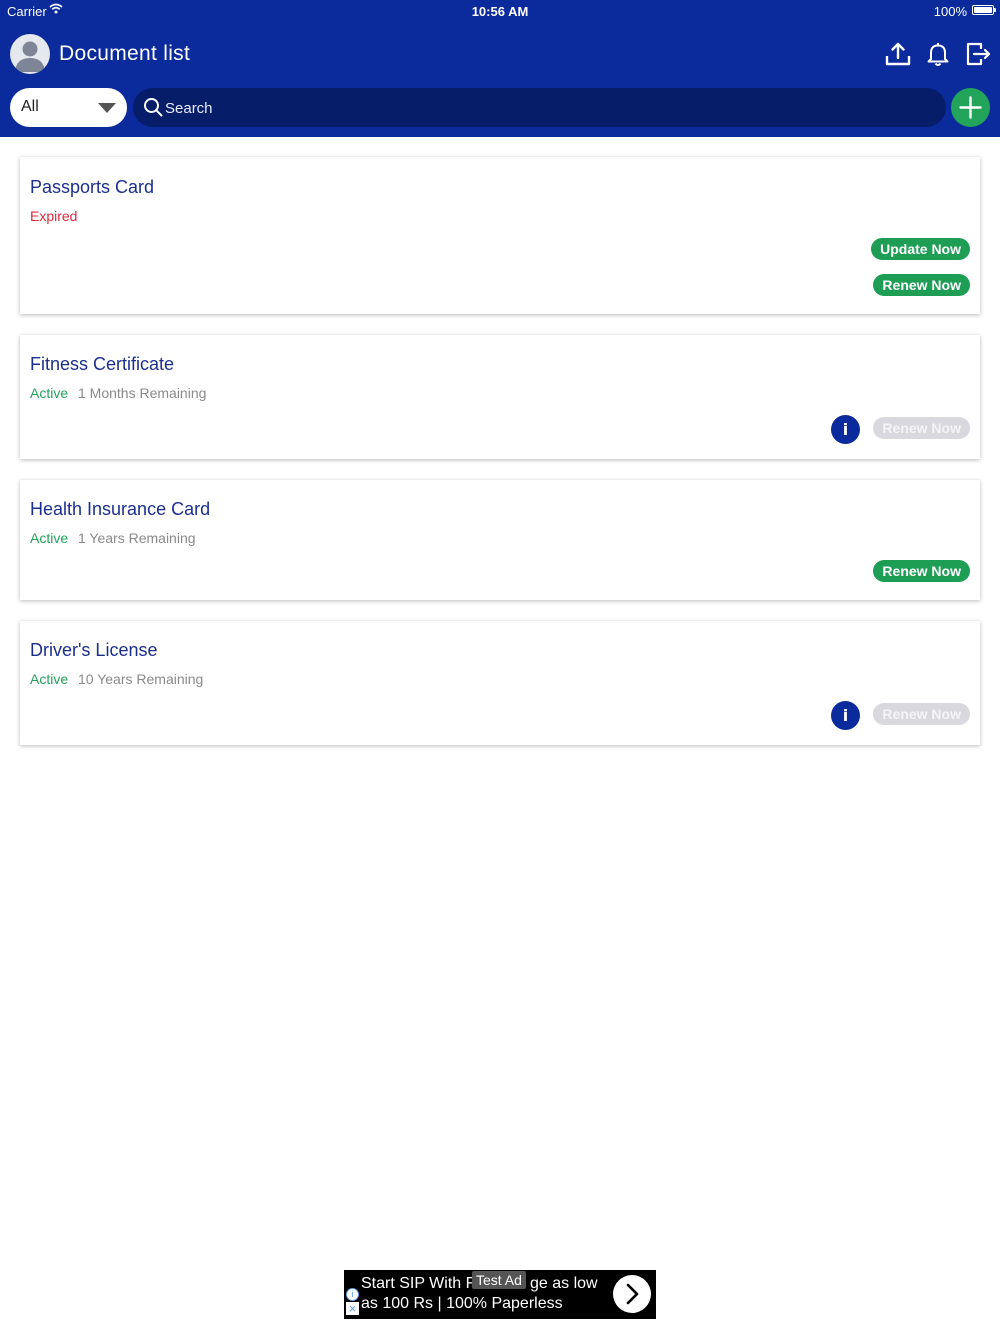  I want to click on filter-selected-value: All, so click(30, 106).